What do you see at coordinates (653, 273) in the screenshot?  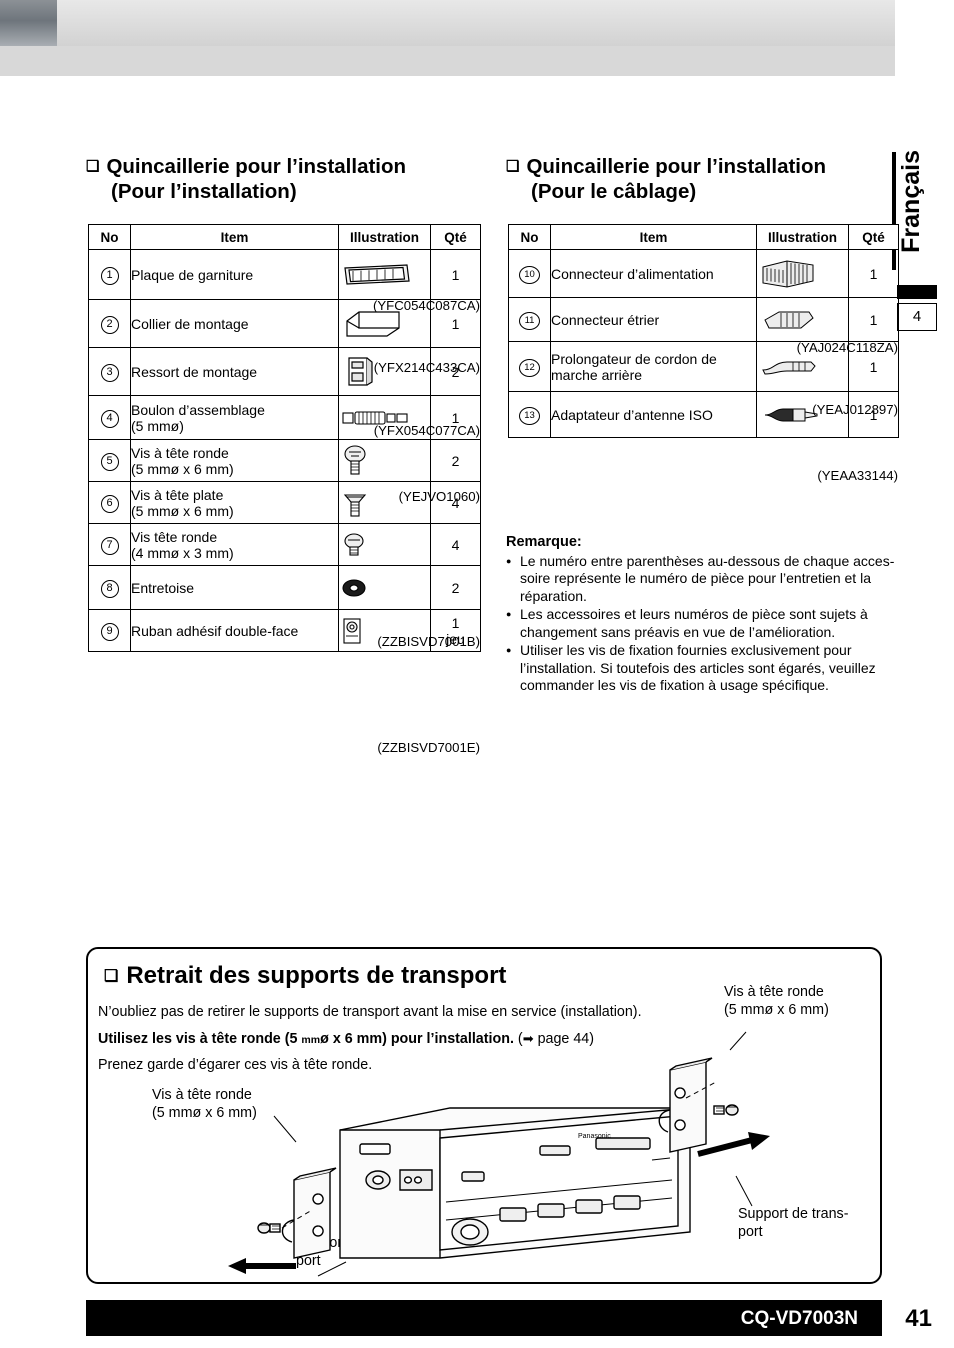 I see `row-item: Connecteur d’alimentation` at bounding box center [653, 273].